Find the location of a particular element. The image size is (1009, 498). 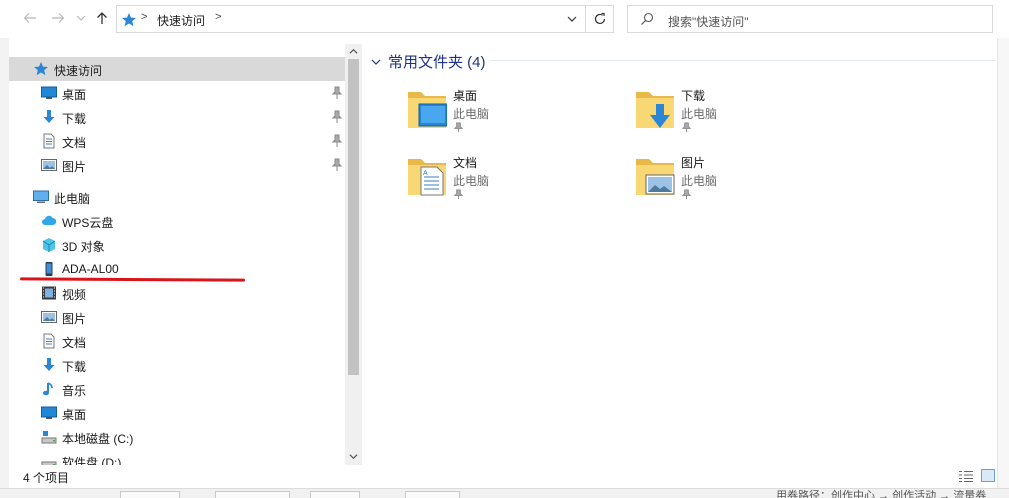

nav-item-label: 本地磁盘 (C:) is located at coordinates (98, 439).